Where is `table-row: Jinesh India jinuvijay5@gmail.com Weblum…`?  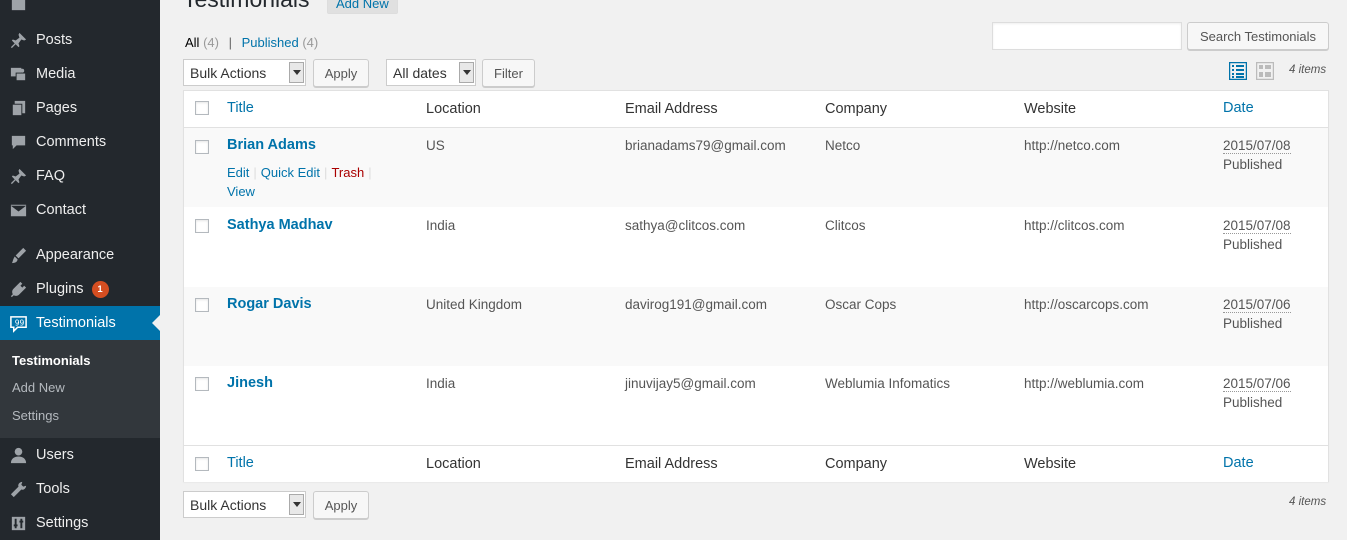
table-row: Jinesh India jinuvijay5@gmail.com Weblum… is located at coordinates (756, 405).